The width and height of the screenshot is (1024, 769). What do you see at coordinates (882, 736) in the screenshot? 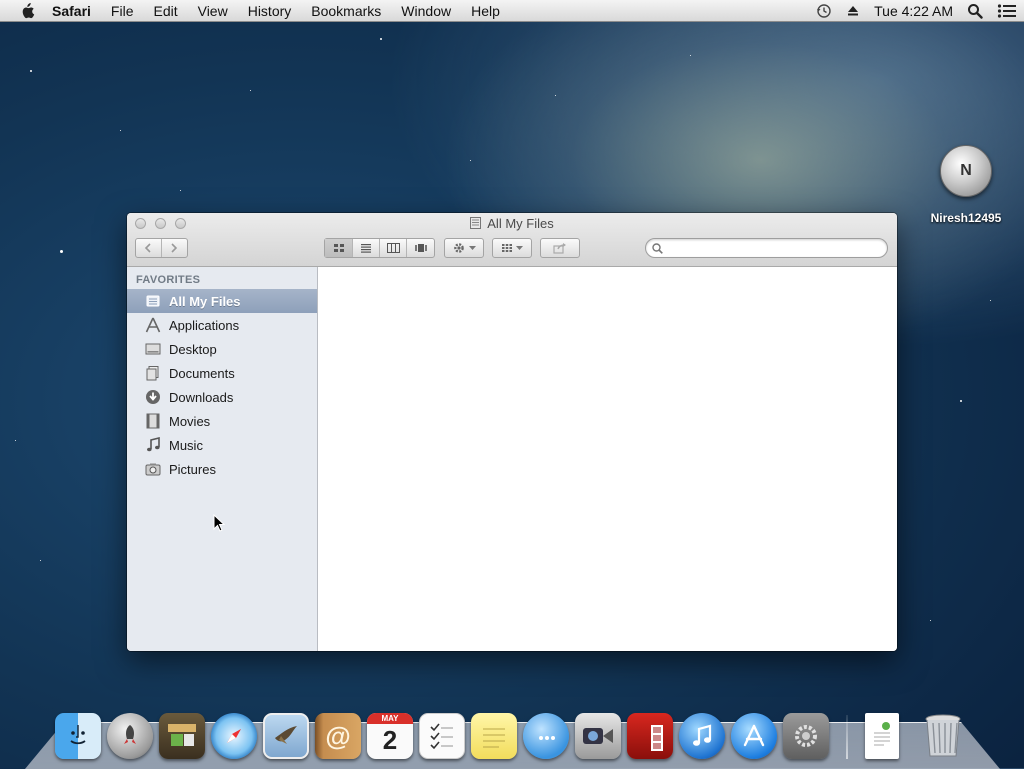
I see `documents-stack-icon` at bounding box center [882, 736].